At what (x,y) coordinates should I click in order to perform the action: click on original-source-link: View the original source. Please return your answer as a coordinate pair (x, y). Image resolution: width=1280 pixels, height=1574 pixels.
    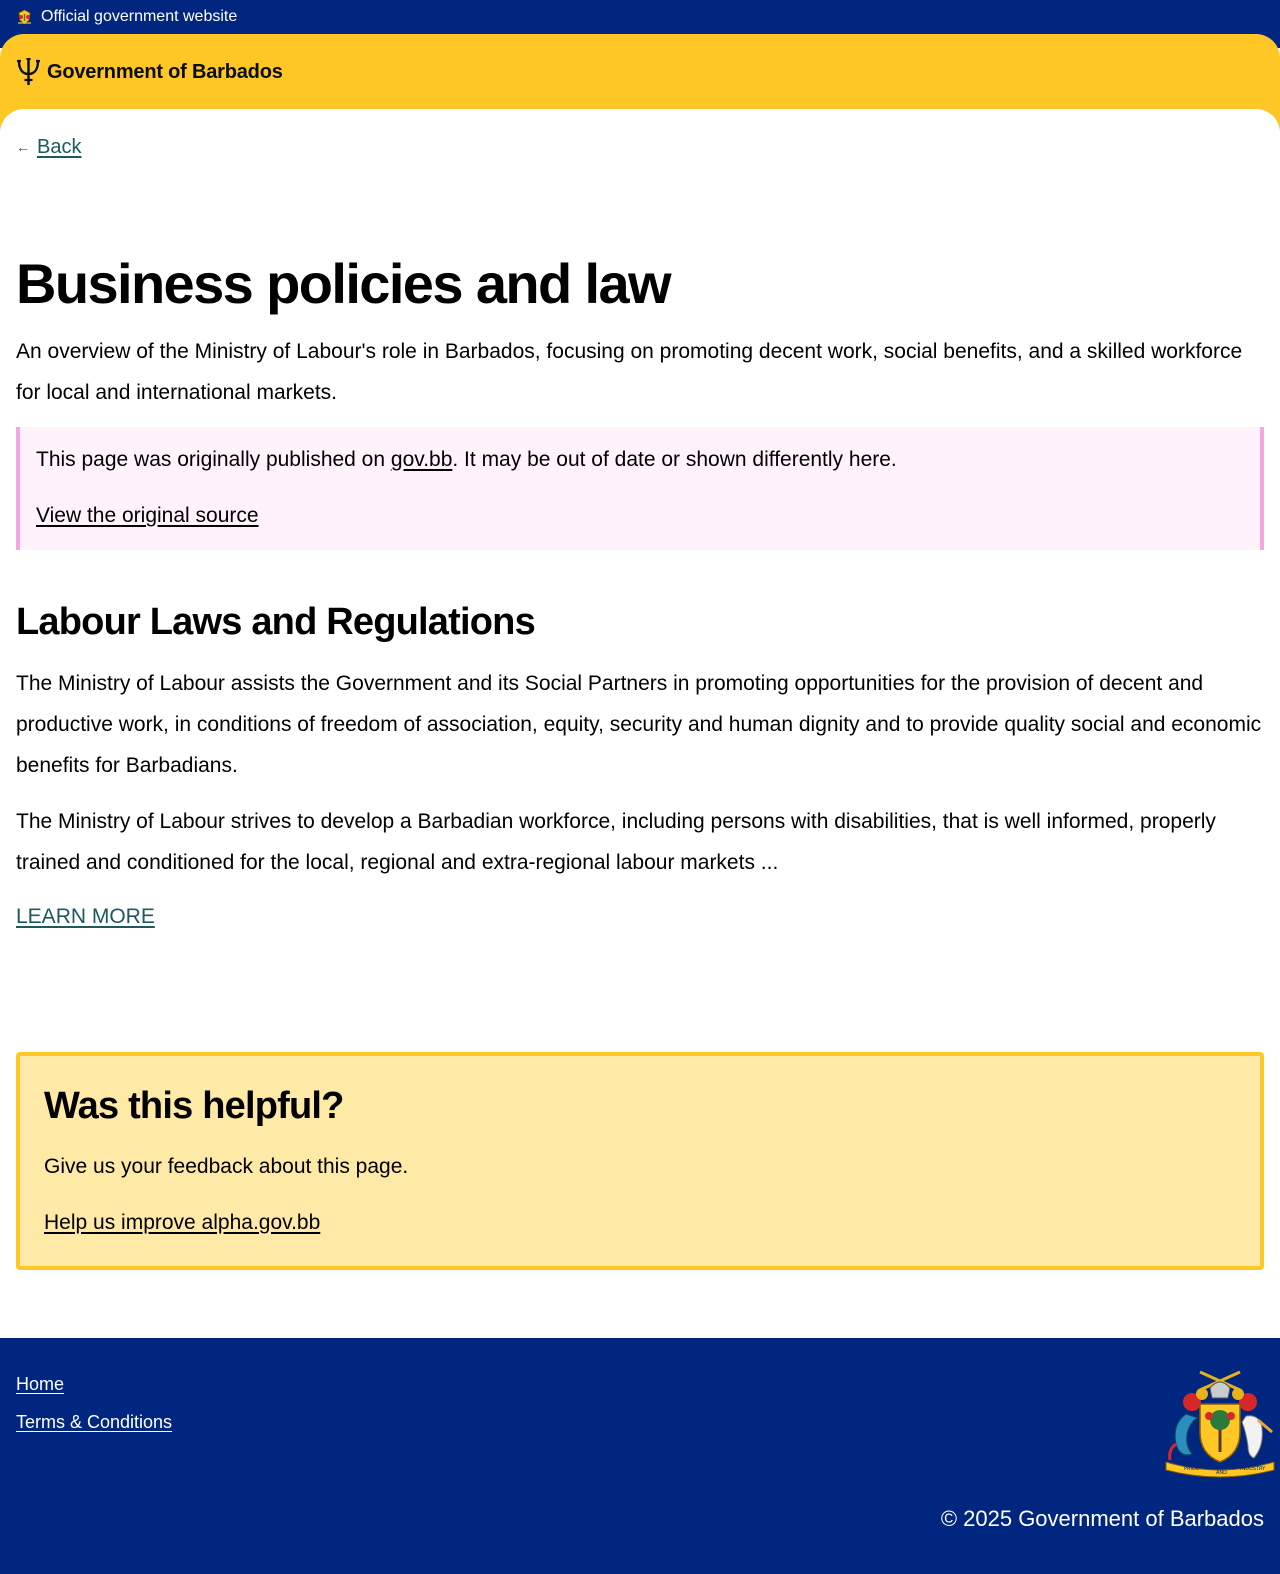
    Looking at the image, I should click on (147, 516).